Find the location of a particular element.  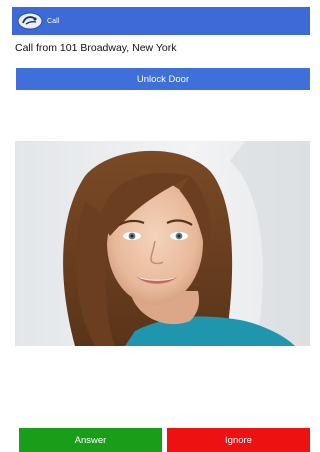

call-action-row: Answer Ignore is located at coordinates (164, 440).